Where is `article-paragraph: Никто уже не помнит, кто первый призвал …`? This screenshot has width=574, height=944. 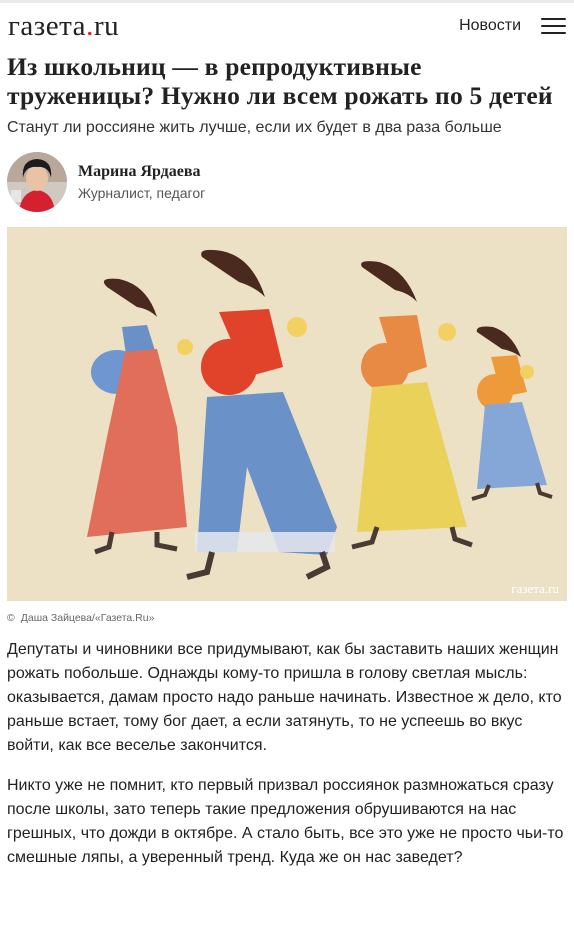
article-paragraph: Никто уже не помнит, кто первый призвал … is located at coordinates (285, 821).